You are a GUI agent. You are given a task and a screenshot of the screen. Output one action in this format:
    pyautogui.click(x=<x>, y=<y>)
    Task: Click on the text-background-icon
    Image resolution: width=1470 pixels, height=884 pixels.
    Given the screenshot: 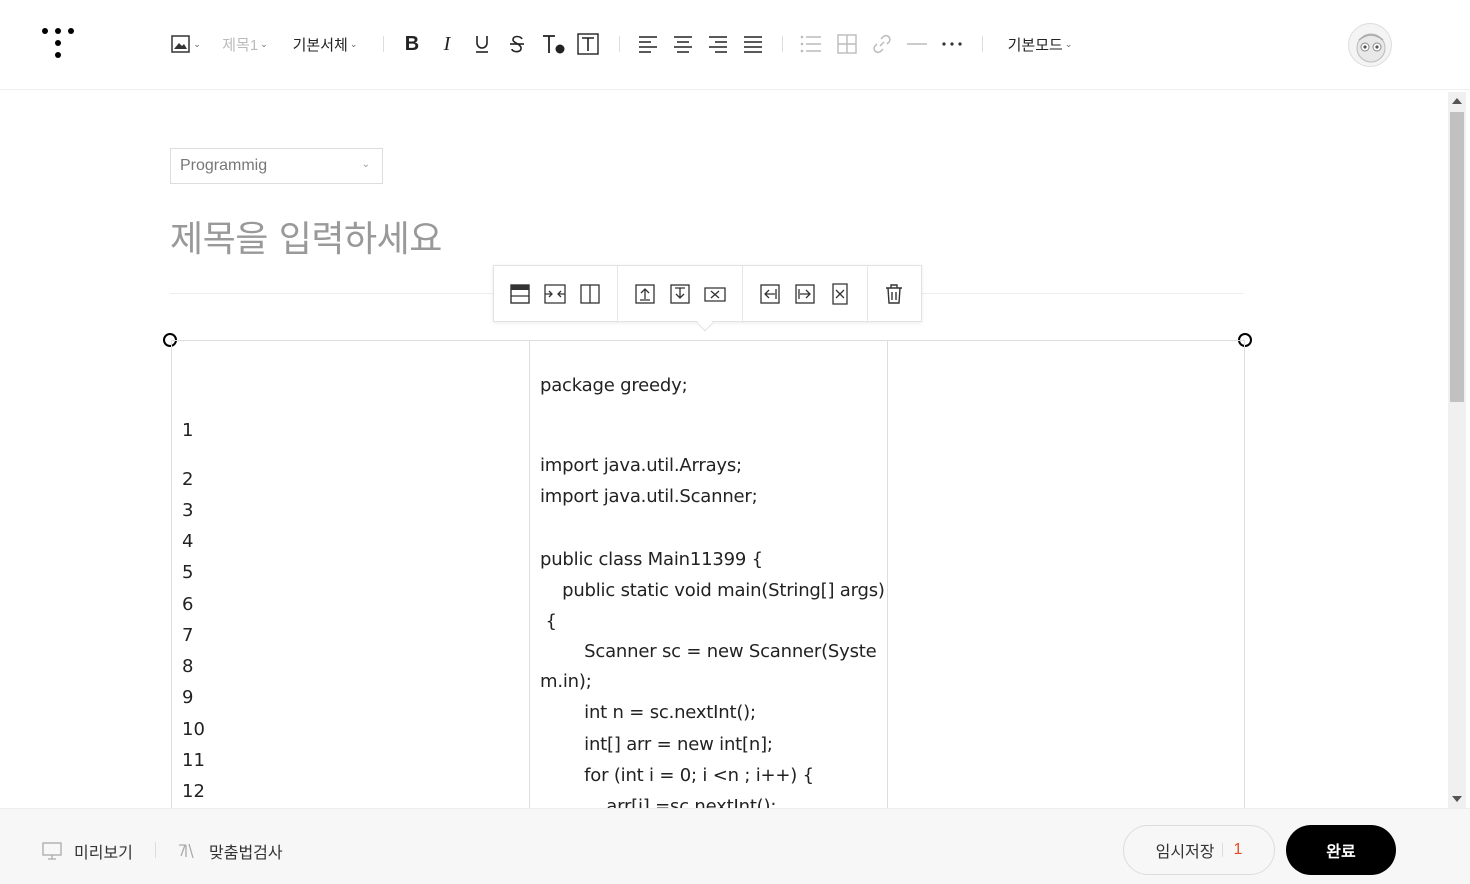 What is the action you would take?
    pyautogui.click(x=588, y=44)
    